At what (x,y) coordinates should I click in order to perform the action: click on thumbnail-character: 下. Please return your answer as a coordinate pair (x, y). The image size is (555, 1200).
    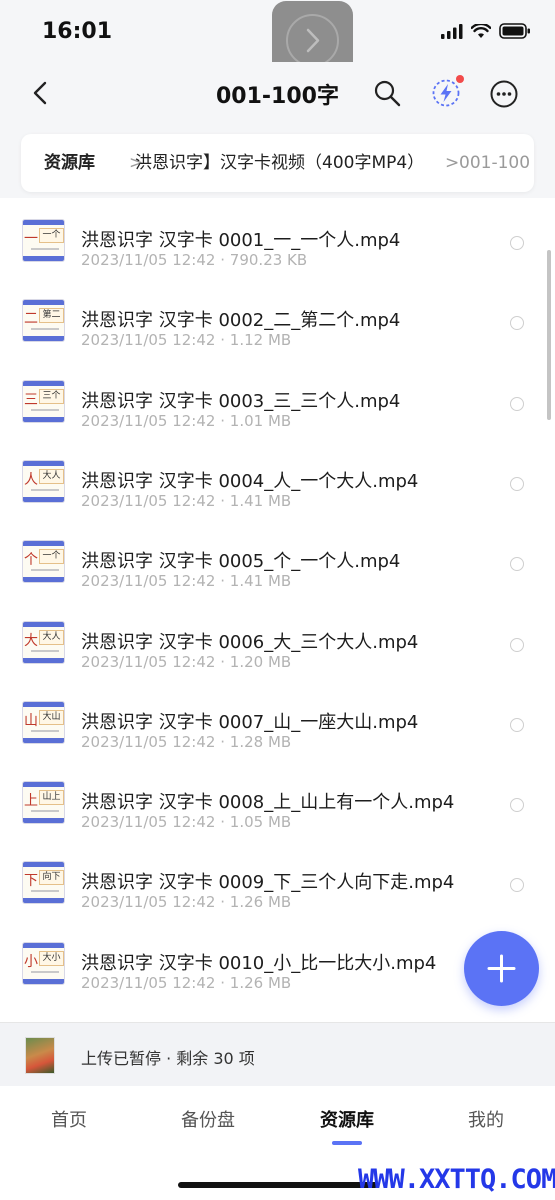
    Looking at the image, I should click on (31, 881).